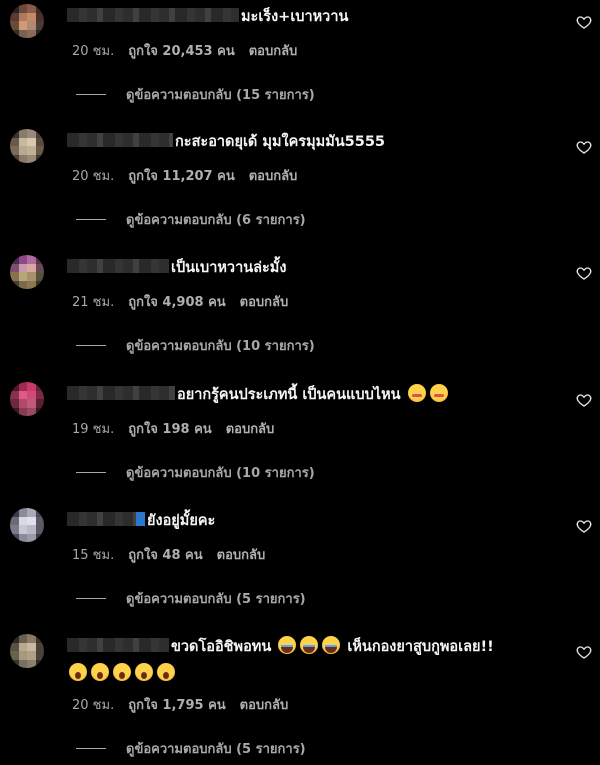  Describe the element at coordinates (295, 17) in the screenshot. I see `comment-text: มะเร็ง+เบาหวาน` at that location.